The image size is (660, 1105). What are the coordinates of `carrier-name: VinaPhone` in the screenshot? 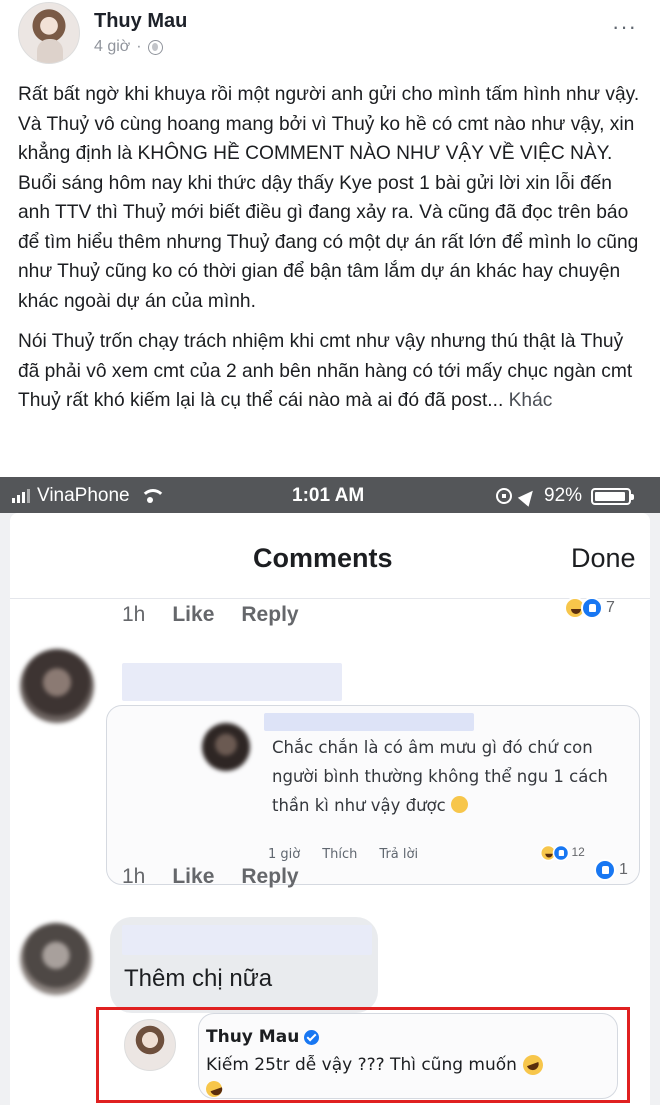 It's located at (83, 495).